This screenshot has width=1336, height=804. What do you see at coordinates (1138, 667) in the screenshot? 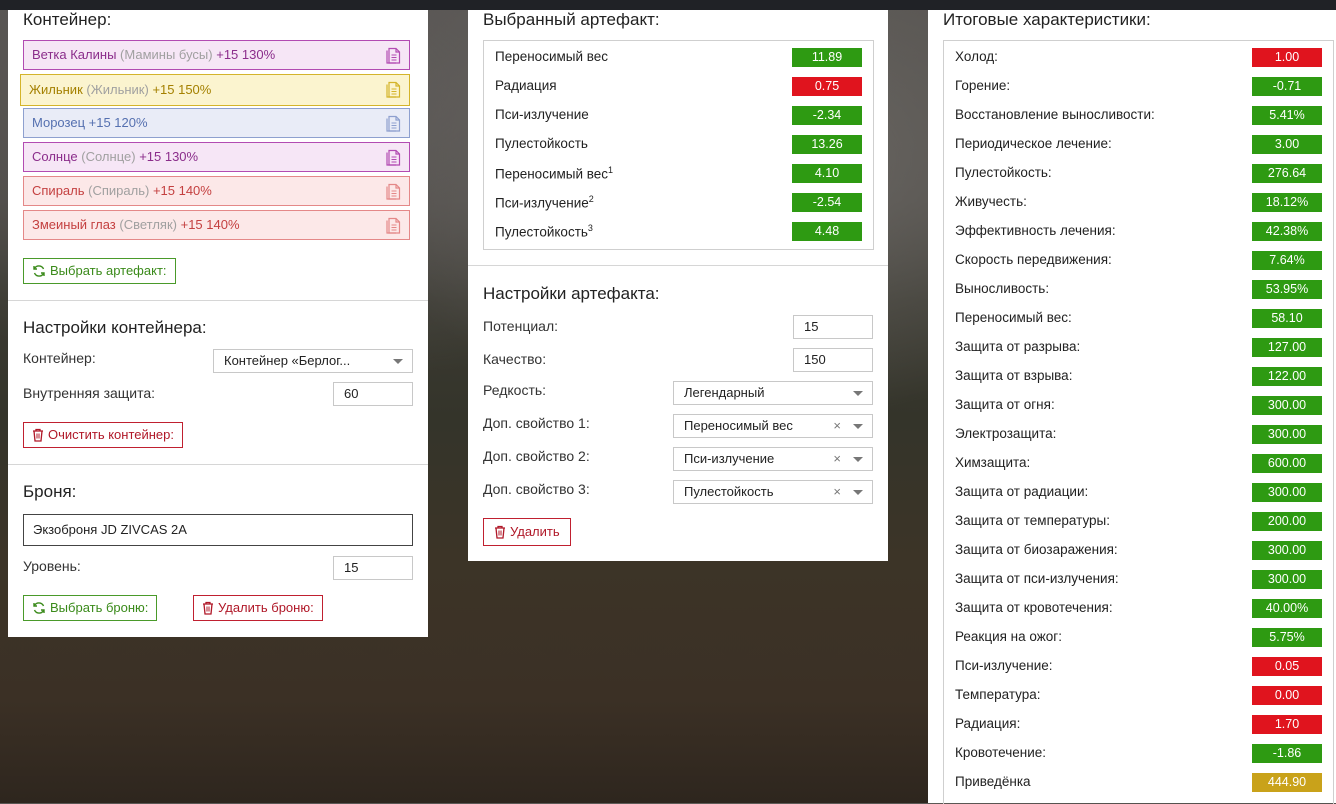
I see `total-stat-row: Пси-излучение: 0.05` at bounding box center [1138, 667].